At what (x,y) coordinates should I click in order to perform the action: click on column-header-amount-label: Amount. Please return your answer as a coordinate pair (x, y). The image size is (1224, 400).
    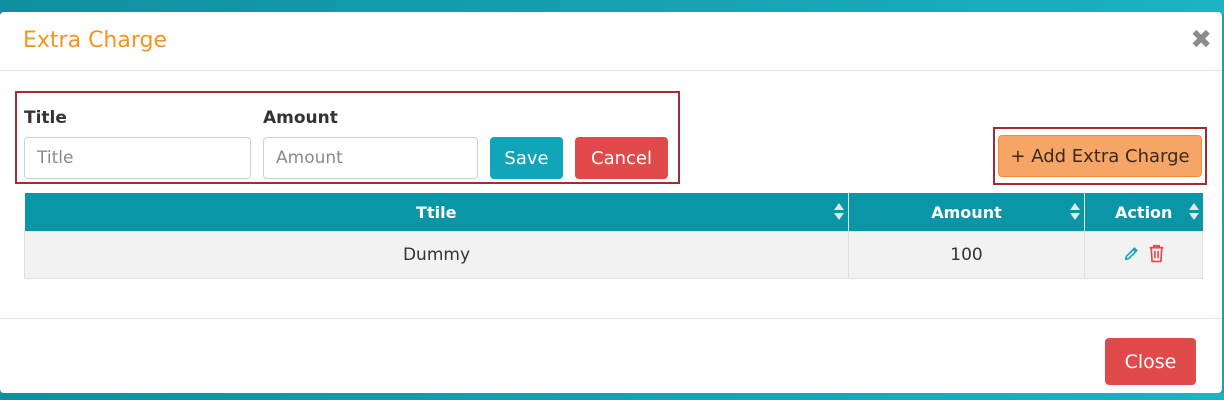
    Looking at the image, I should click on (966, 212).